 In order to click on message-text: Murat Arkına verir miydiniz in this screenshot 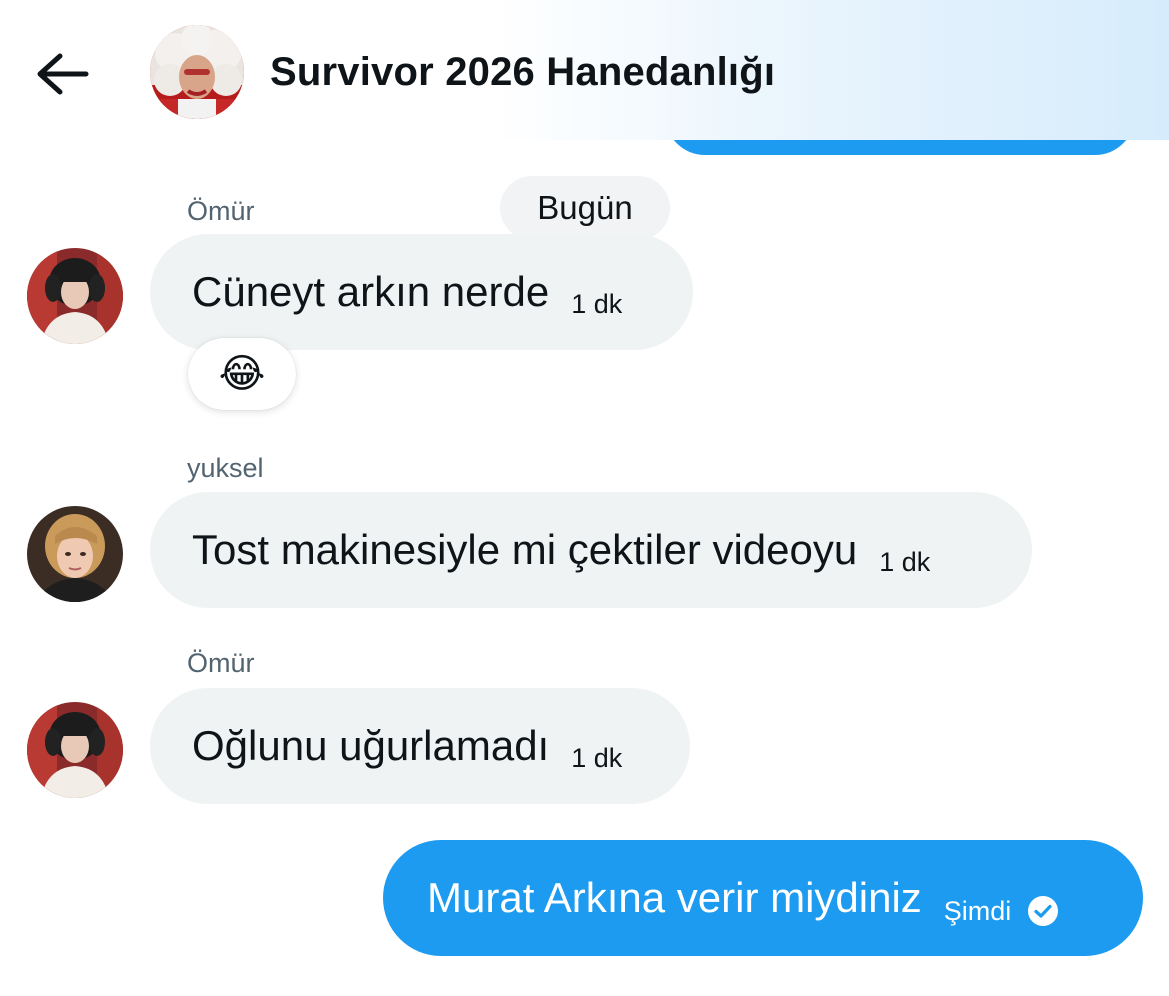, I will do `click(674, 897)`.